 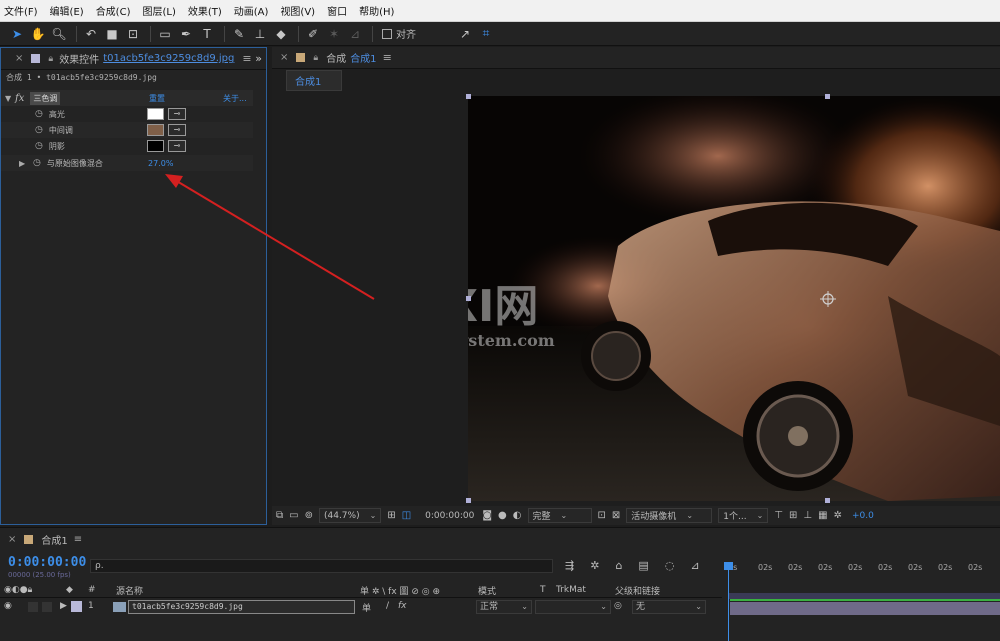 What do you see at coordinates (239, 34) in the screenshot?
I see `brush-tool-icon: ✎` at bounding box center [239, 34].